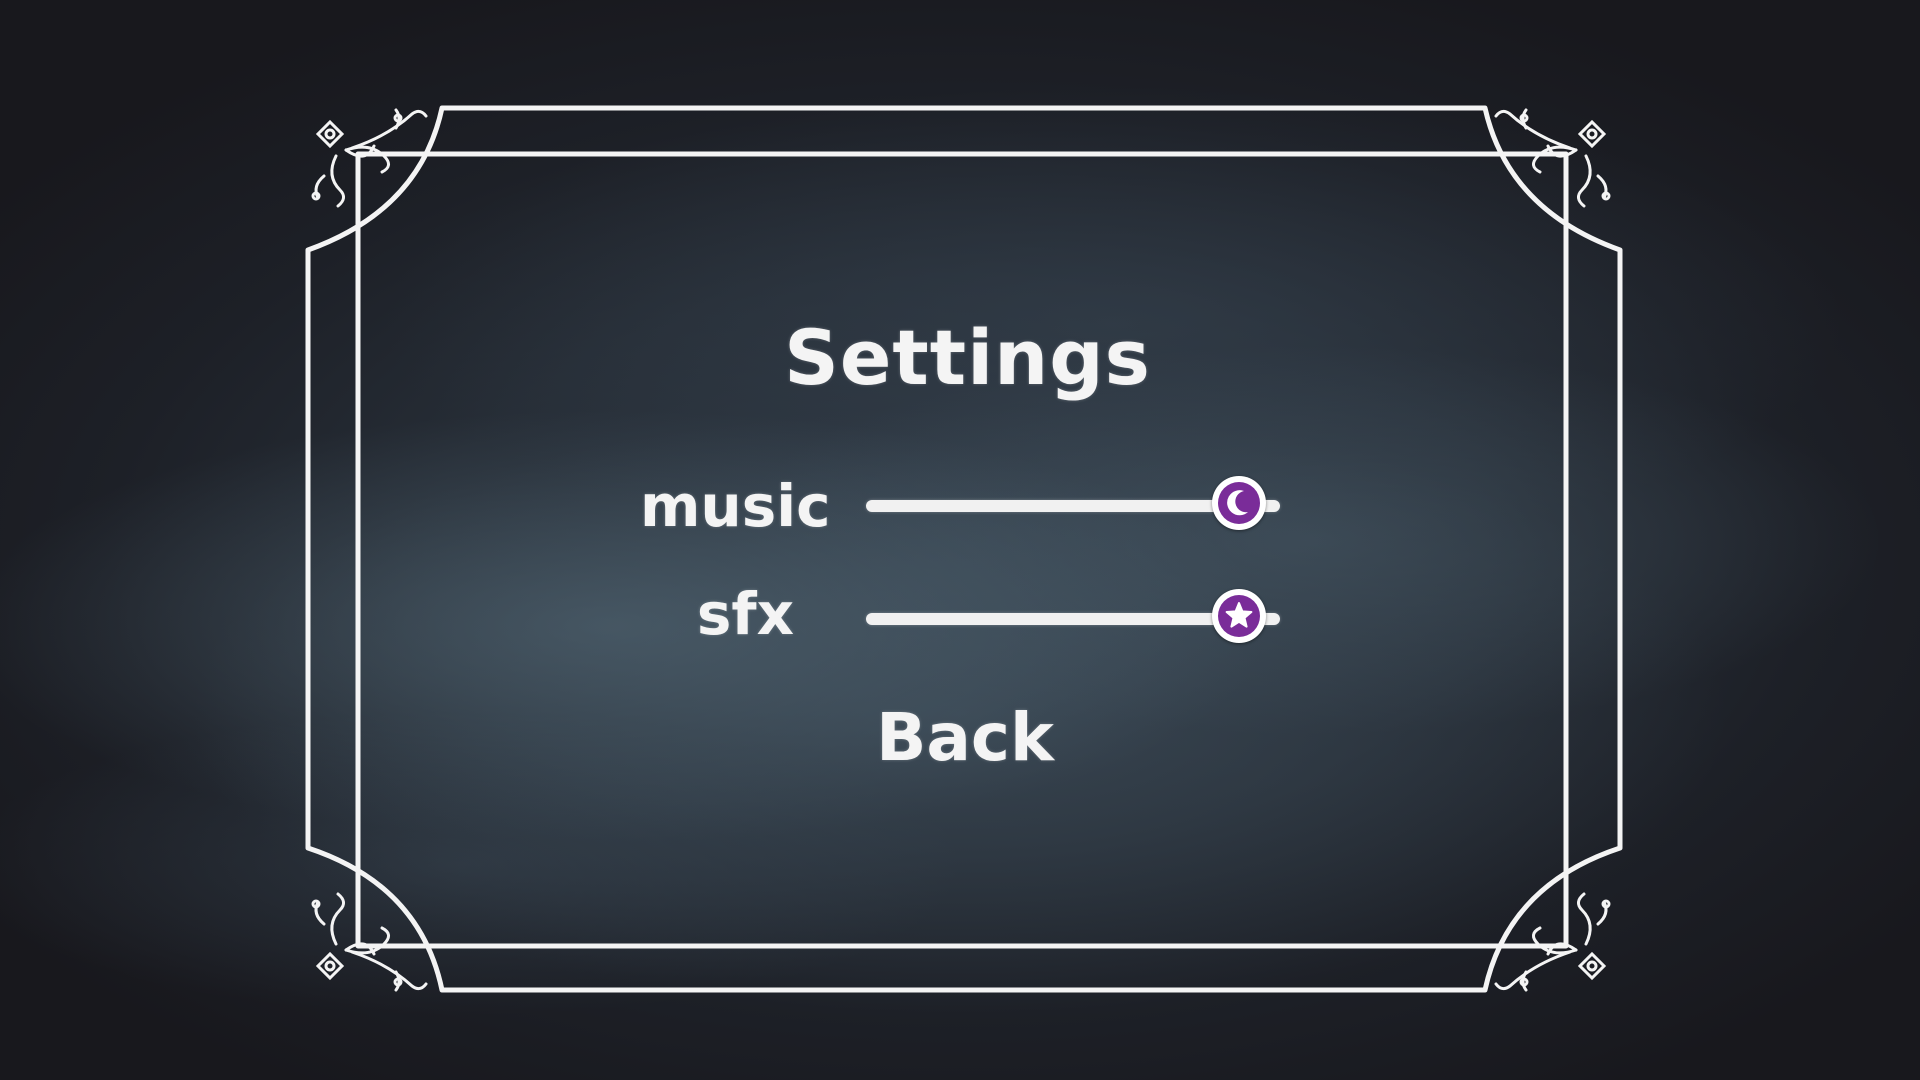 Image resolution: width=1920 pixels, height=1080 pixels. Describe the element at coordinates (1073, 619) in the screenshot. I see `sfx-volume-slider` at that location.